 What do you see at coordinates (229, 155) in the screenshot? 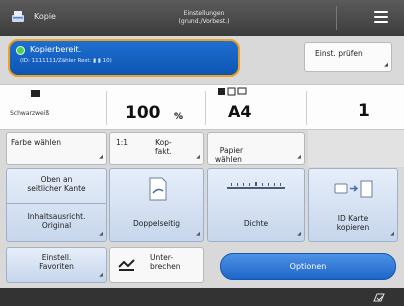
I see `select-paper-label: Papier wählen` at bounding box center [229, 155].